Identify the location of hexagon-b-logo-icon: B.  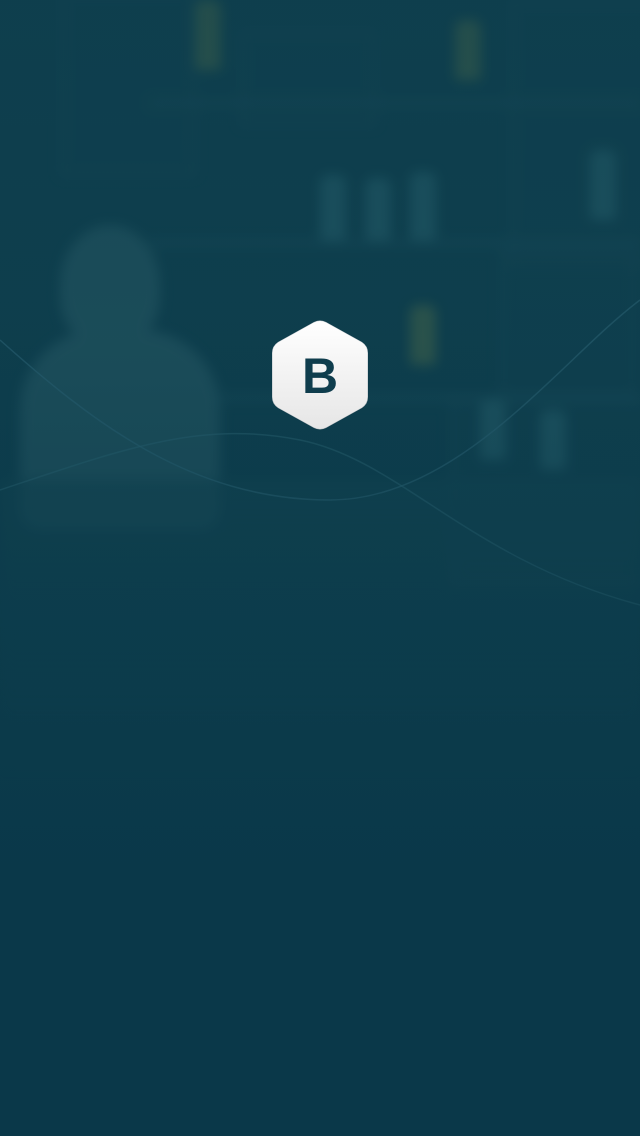
(320, 375).